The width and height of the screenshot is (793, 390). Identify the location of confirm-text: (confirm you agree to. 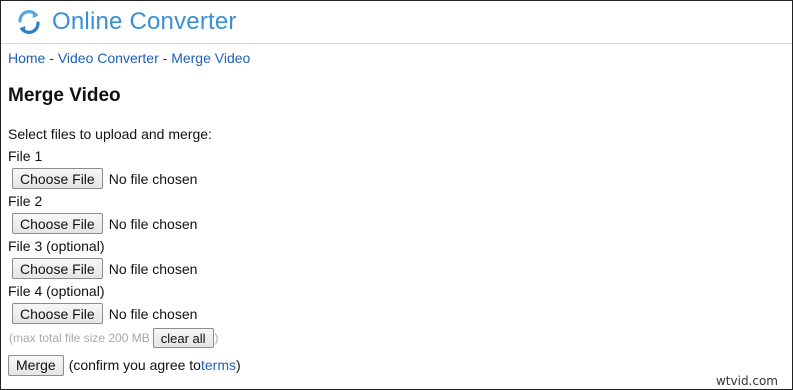
(134, 365).